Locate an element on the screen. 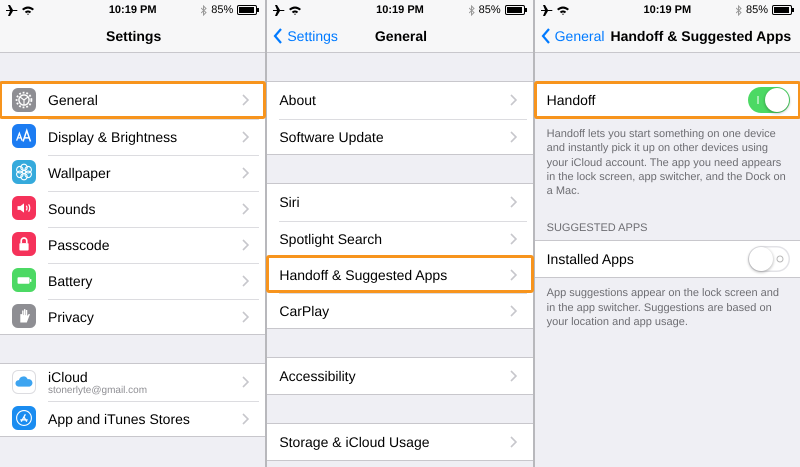 The width and height of the screenshot is (800, 467). screen-title: General is located at coordinates (401, 36).